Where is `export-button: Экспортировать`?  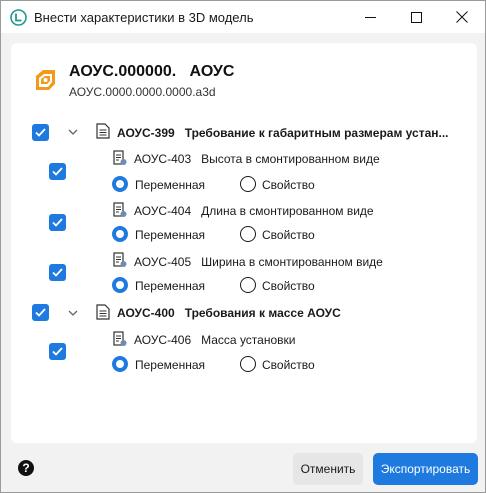 export-button: Экспортировать is located at coordinates (425, 469).